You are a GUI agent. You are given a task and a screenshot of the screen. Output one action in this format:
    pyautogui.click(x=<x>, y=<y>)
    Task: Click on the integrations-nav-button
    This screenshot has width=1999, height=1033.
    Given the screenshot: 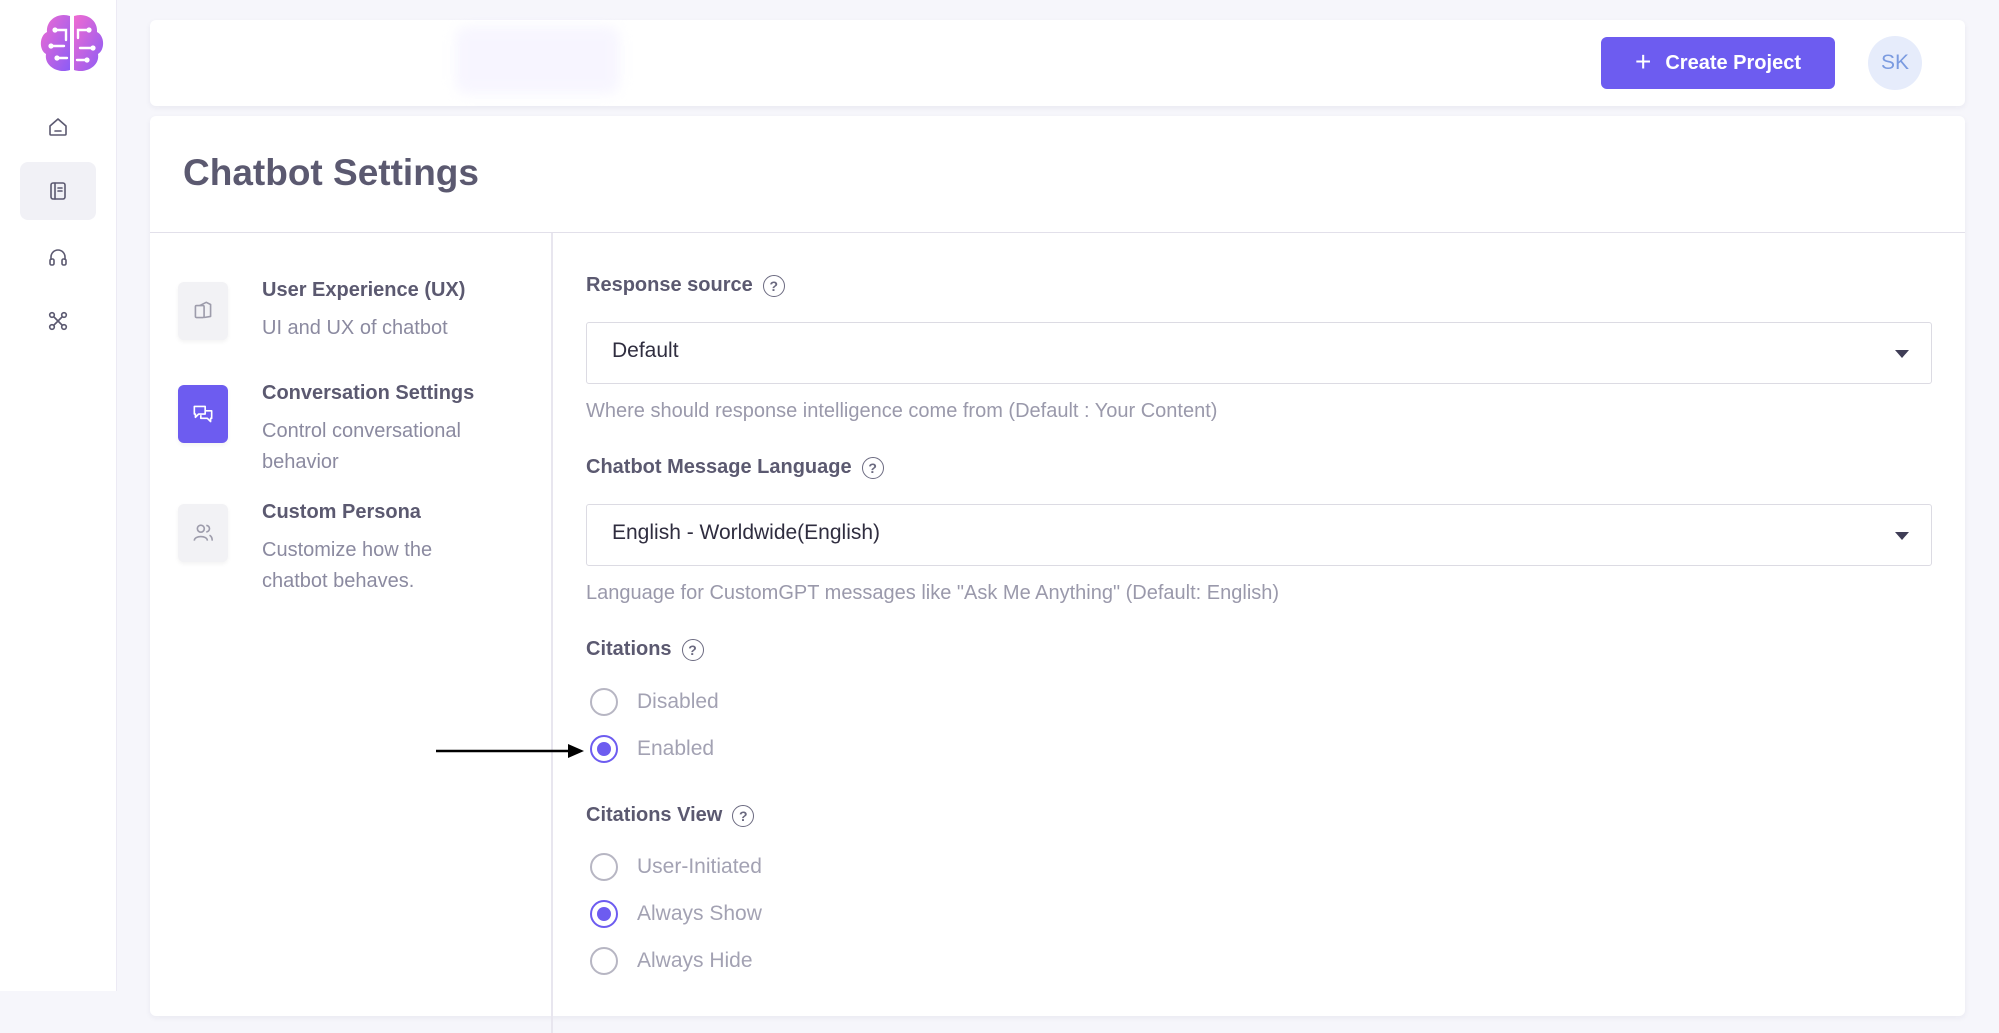 What is the action you would take?
    pyautogui.click(x=58, y=321)
    